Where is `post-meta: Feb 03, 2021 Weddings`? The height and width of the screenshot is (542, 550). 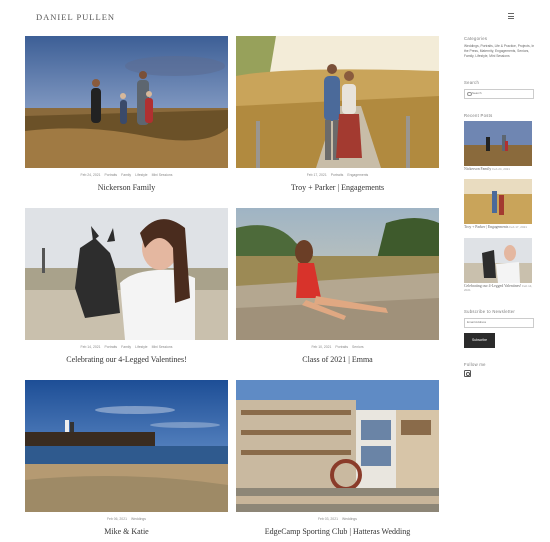 post-meta: Feb 03, 2021 Weddings is located at coordinates (337, 519).